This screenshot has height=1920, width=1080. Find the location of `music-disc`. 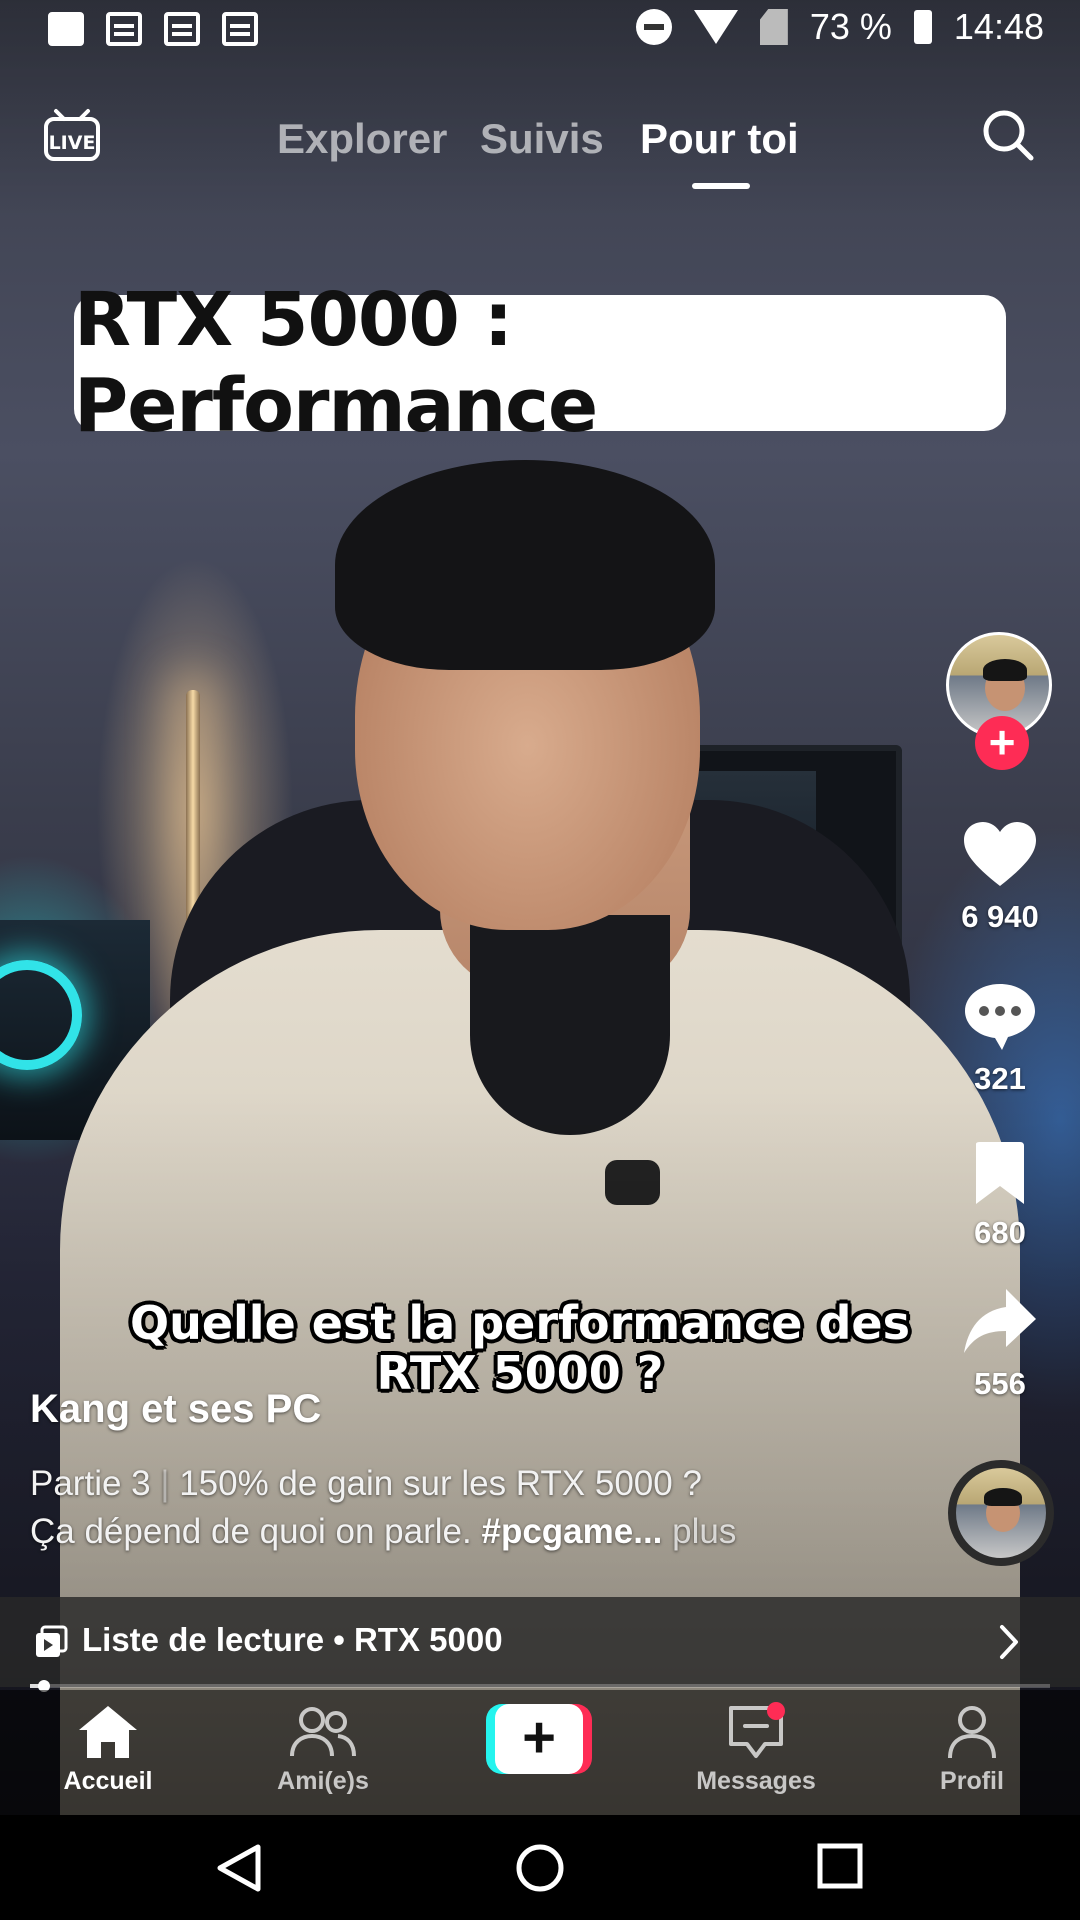

music-disc is located at coordinates (1001, 1513).